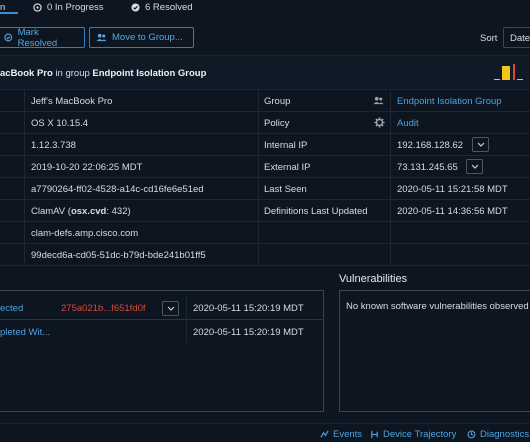 This screenshot has width=530, height=442. What do you see at coordinates (117, 189) in the screenshot?
I see `connector-guid-value: a7790264-ff02-4528-a14c-cd16fe6e51ed` at bounding box center [117, 189].